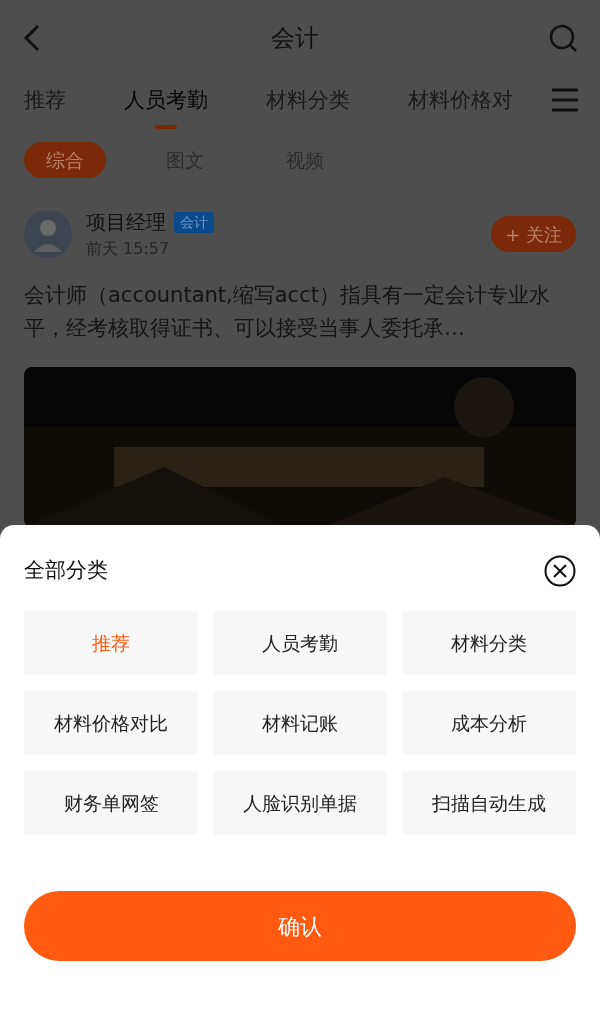 This screenshot has width=600, height=1036. I want to click on category-option: 人员考勤, so click(300, 643).